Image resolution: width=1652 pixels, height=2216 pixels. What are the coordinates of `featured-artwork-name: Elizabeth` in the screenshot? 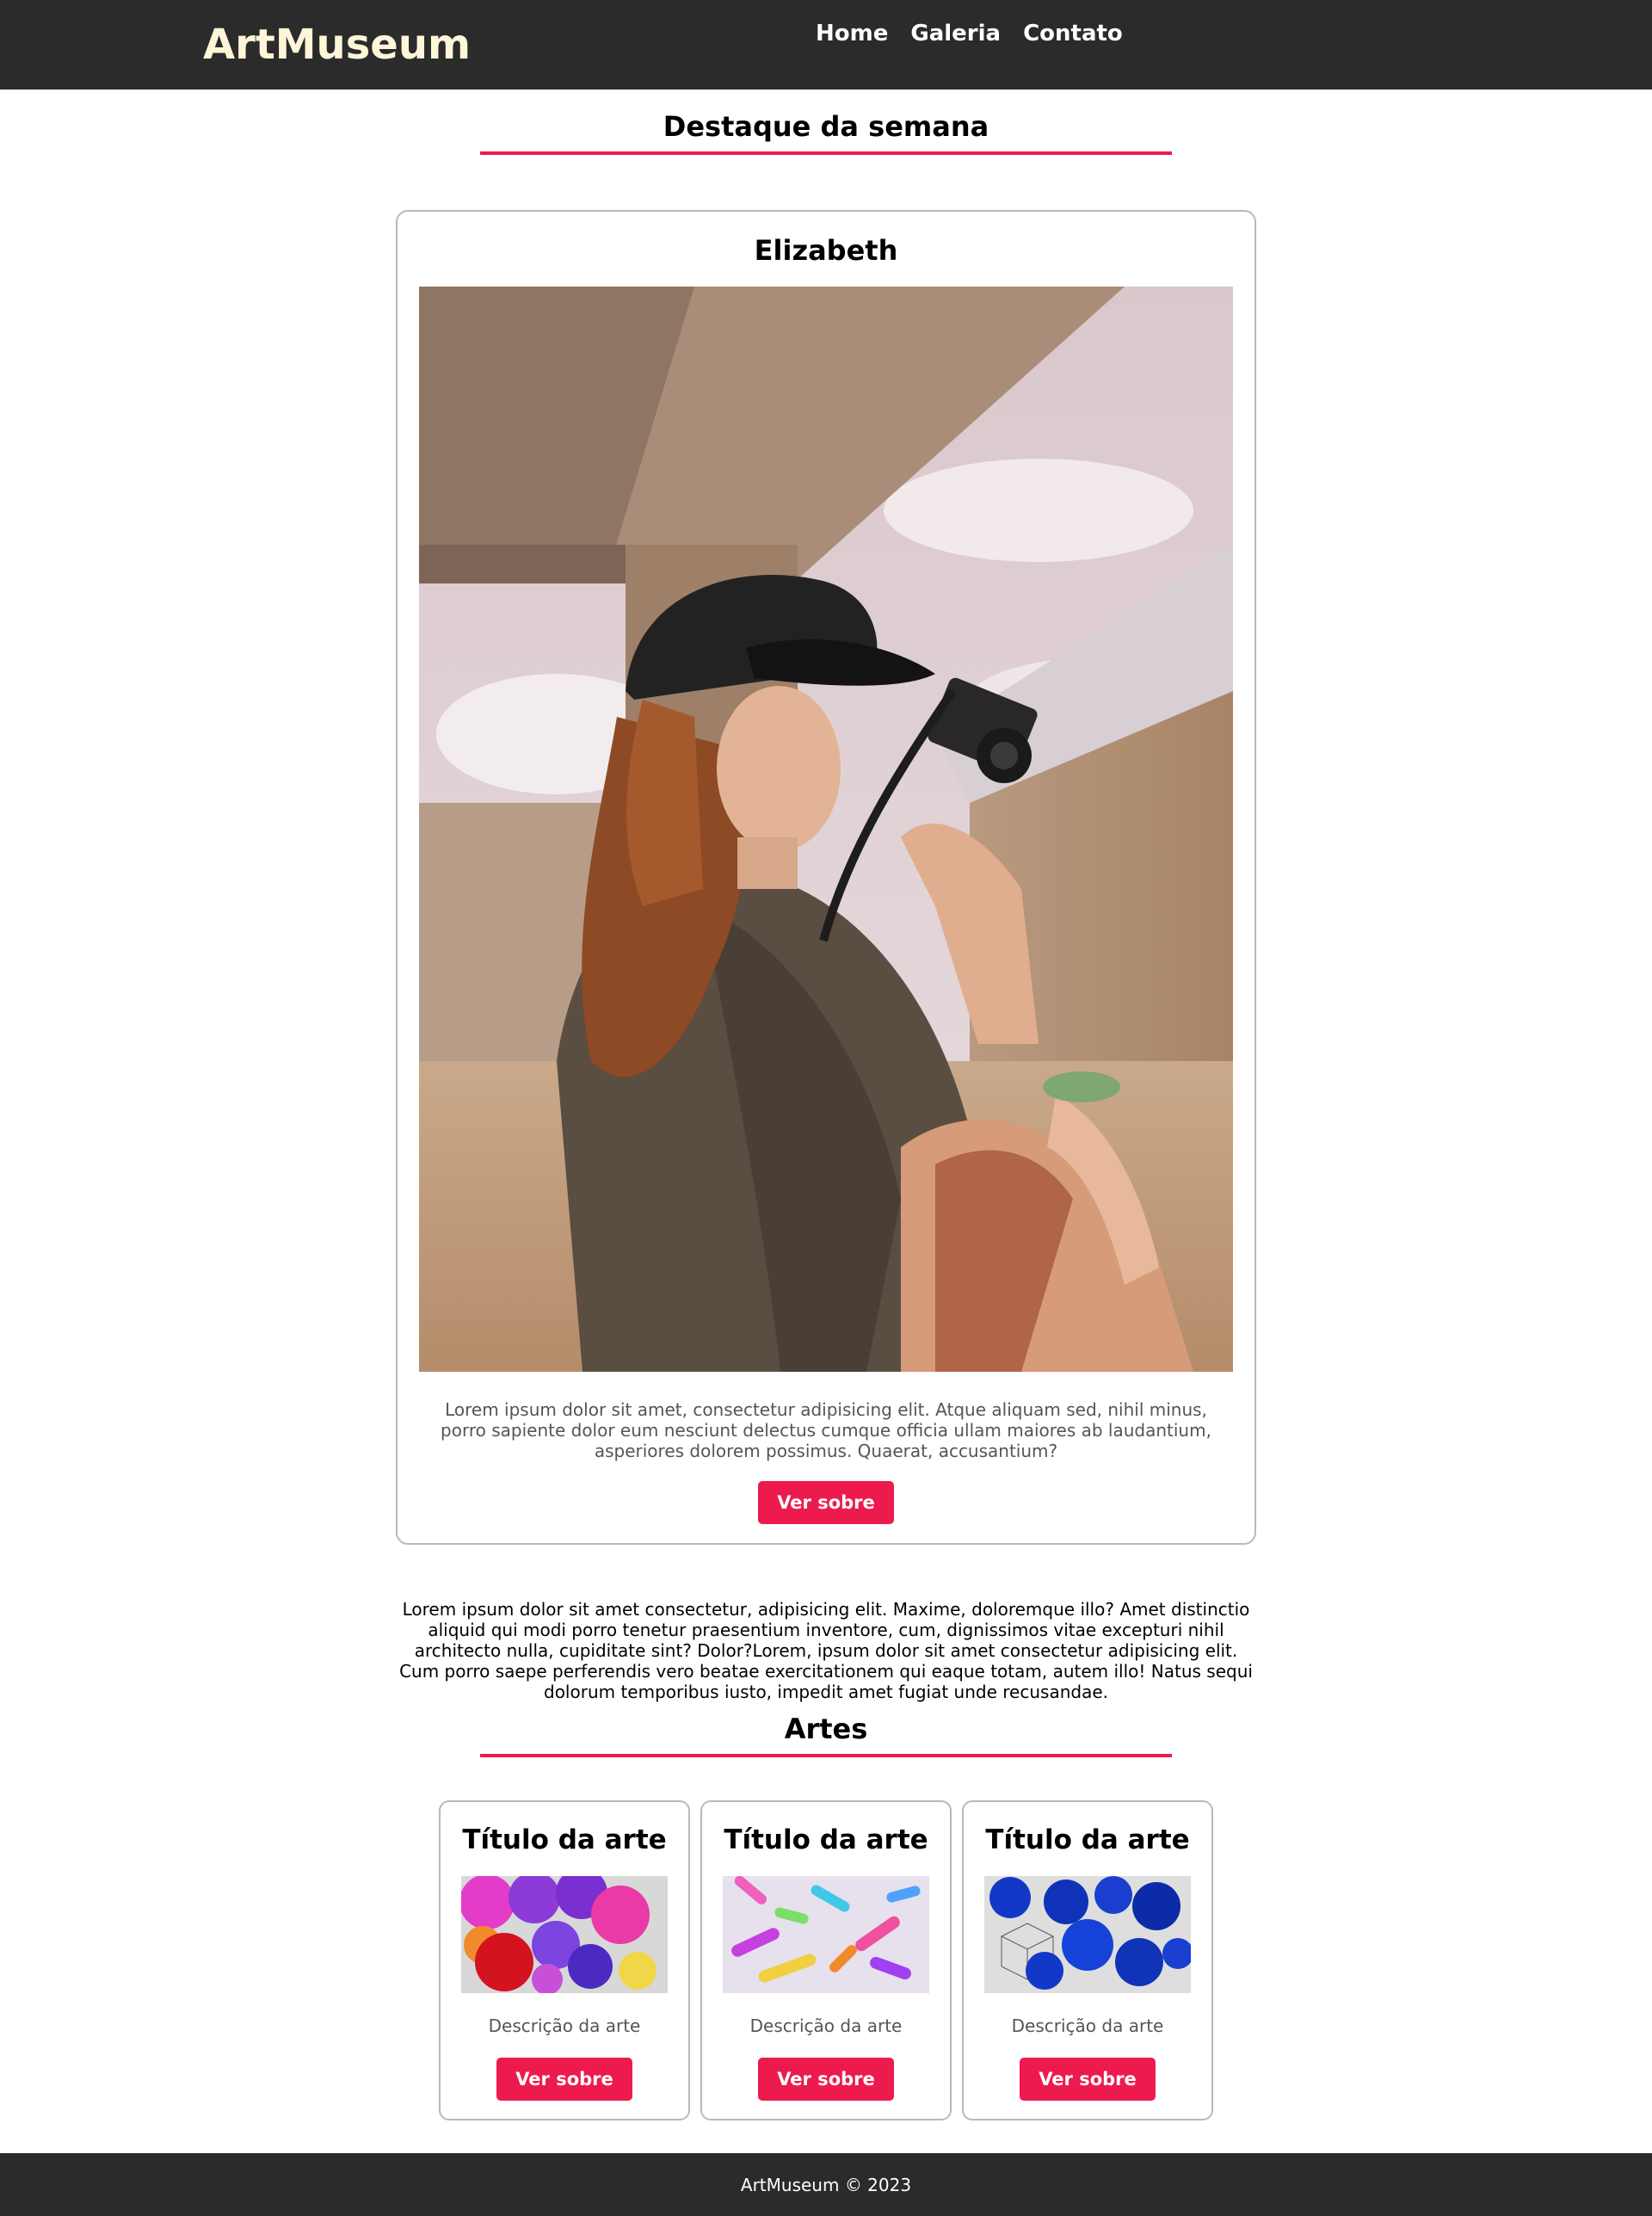 It's located at (826, 250).